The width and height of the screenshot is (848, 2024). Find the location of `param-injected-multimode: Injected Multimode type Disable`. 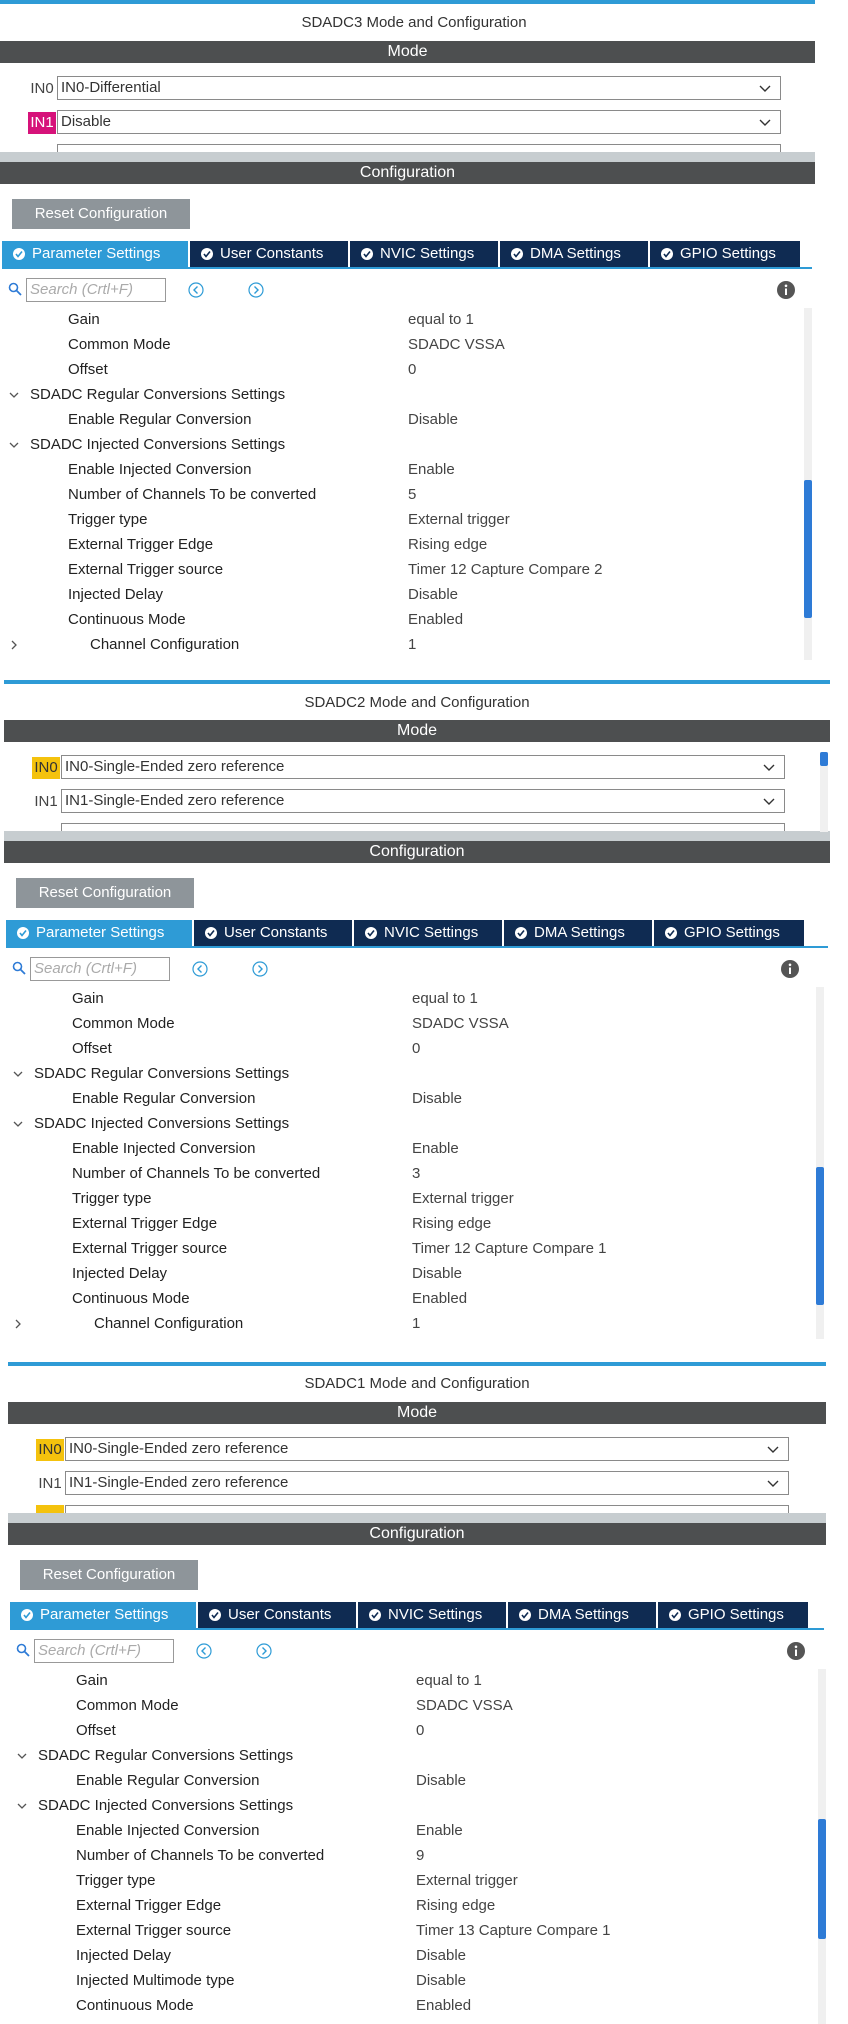

param-injected-multimode: Injected Multimode type Disable is located at coordinates (411, 1981).